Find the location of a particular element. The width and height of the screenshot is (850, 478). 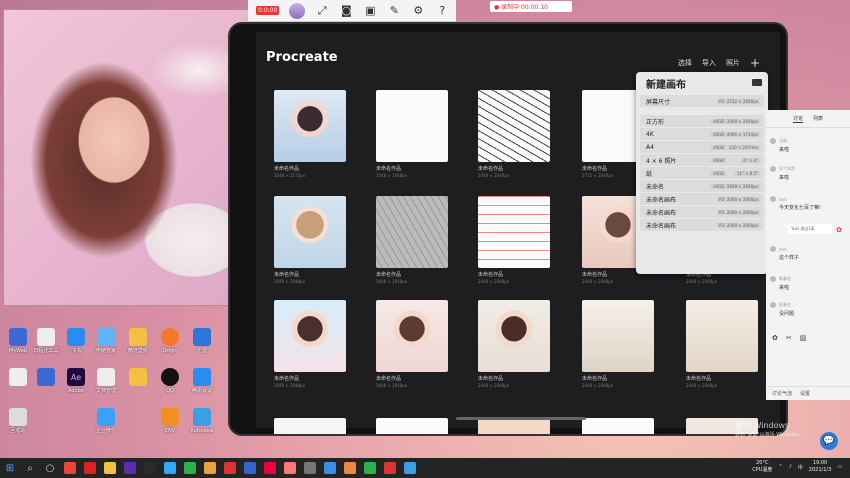

desktop-icon: 日程化工具 is located at coordinates (46, 341).